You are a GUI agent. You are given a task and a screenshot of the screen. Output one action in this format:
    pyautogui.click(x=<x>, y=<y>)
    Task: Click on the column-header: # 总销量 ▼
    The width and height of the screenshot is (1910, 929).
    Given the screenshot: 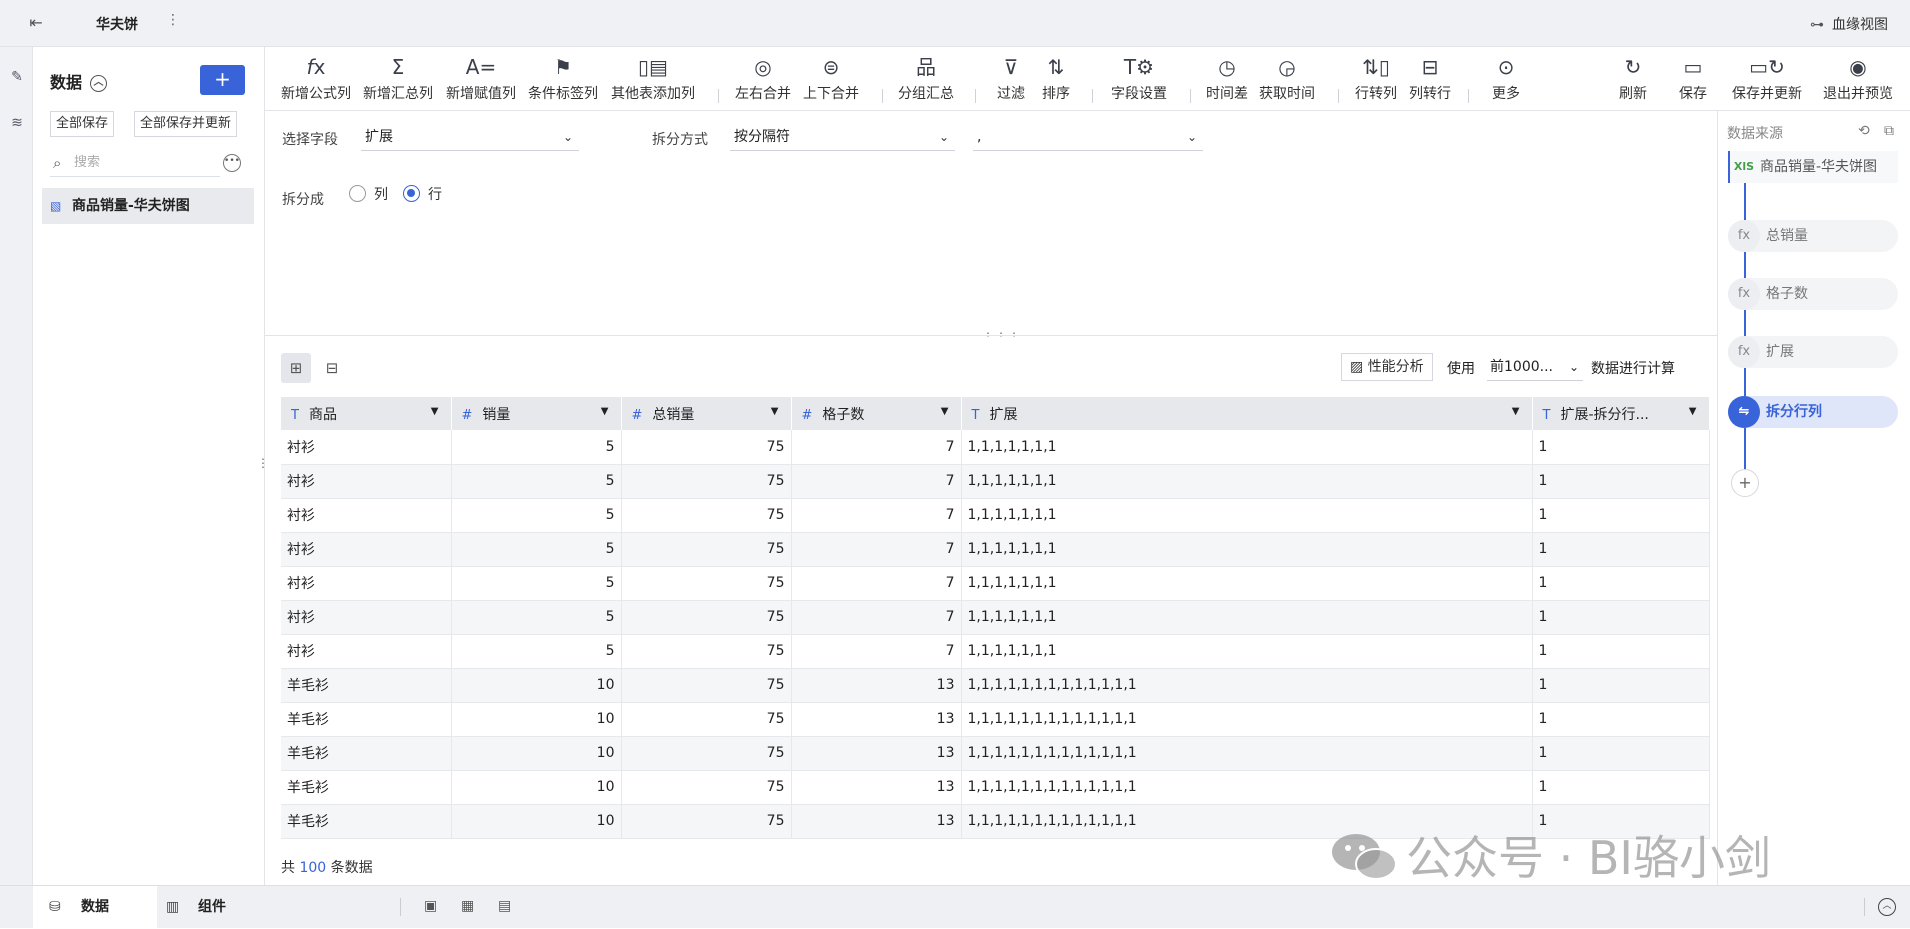 What is the action you would take?
    pyautogui.click(x=706, y=413)
    